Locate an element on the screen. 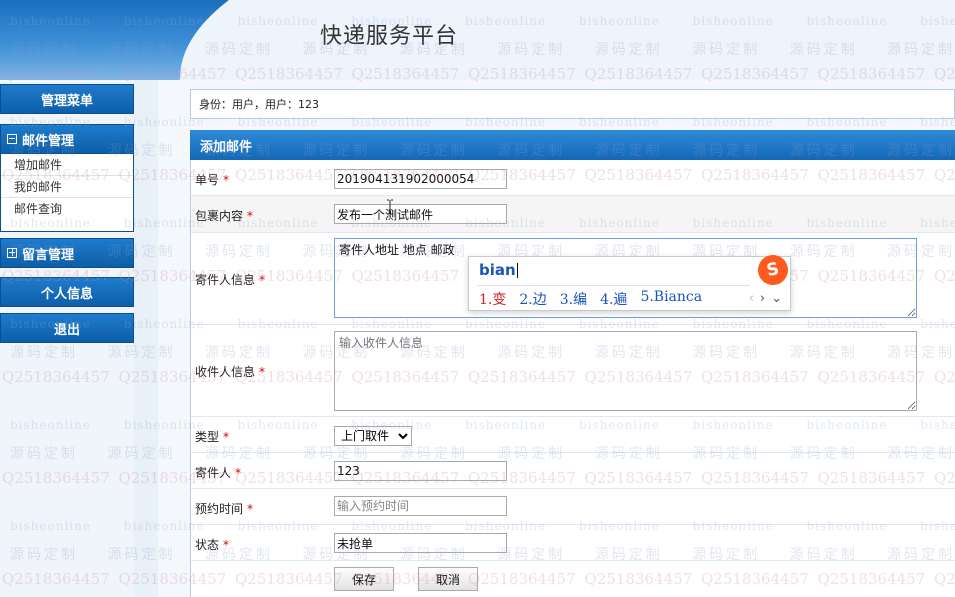 Image resolution: width=955 pixels, height=597 pixels. form-row-appointment-time: 预约时间 * is located at coordinates (573, 507).